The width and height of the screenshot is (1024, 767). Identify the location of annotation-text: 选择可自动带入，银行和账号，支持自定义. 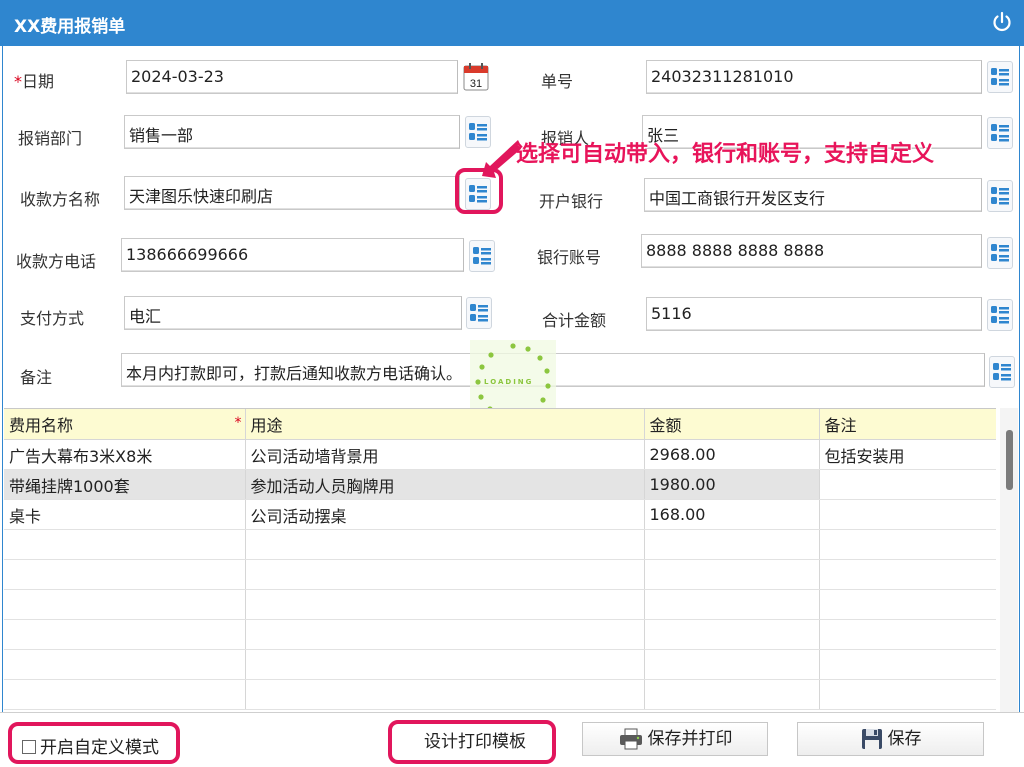
(725, 154).